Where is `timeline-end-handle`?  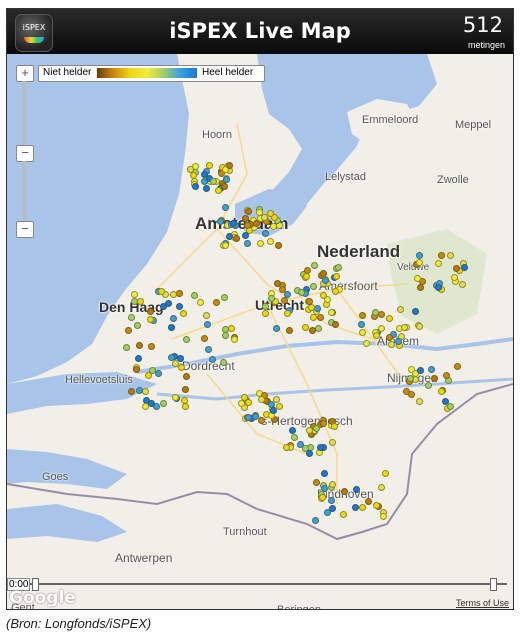
timeline-end-handle is located at coordinates (493, 584).